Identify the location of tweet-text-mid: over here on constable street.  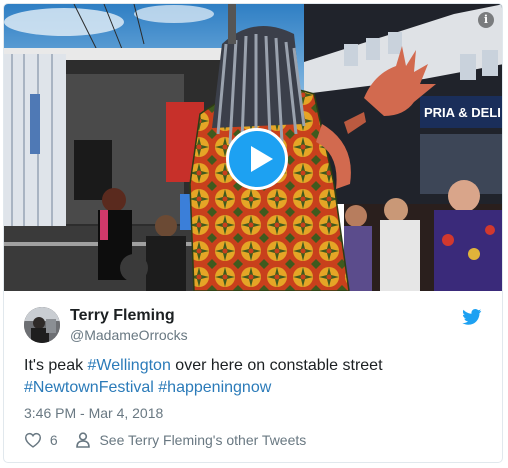
(276, 365).